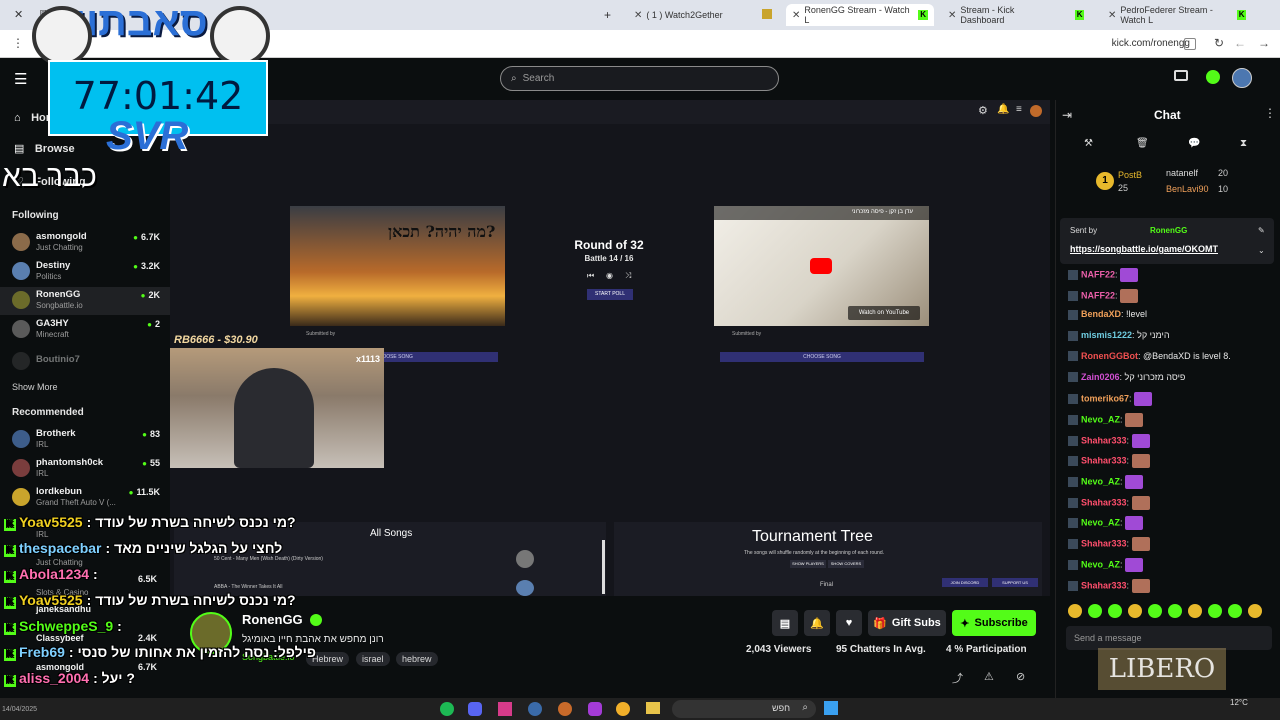  What do you see at coordinates (475, 709) in the screenshot?
I see `discord-icon` at bounding box center [475, 709].